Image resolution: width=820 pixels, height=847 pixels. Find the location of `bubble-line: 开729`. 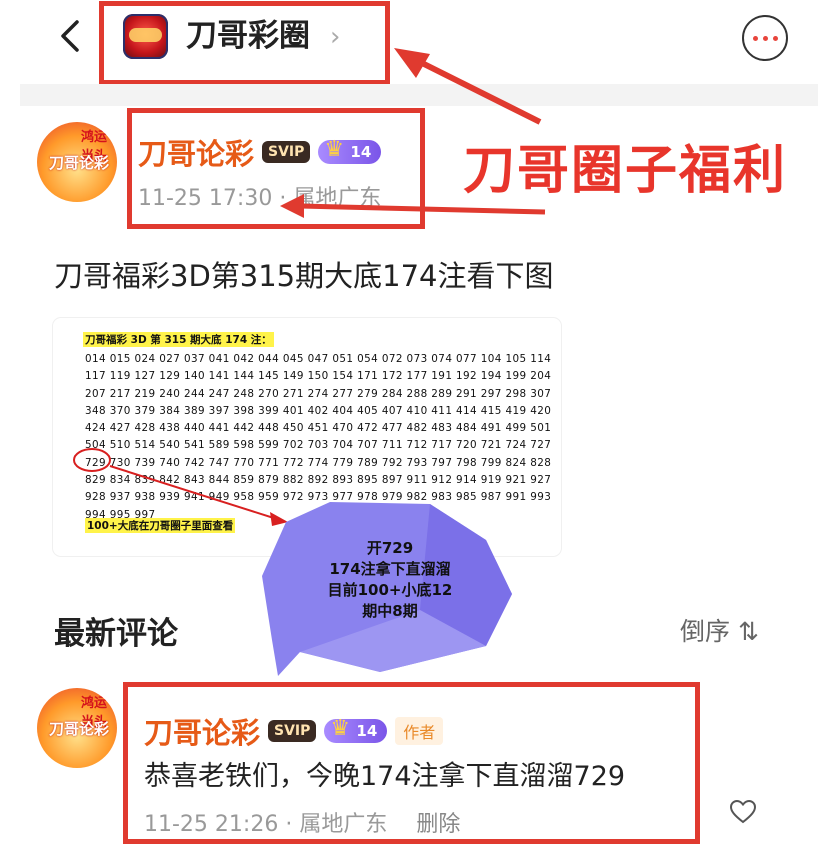

bubble-line: 开729 is located at coordinates (390, 548).